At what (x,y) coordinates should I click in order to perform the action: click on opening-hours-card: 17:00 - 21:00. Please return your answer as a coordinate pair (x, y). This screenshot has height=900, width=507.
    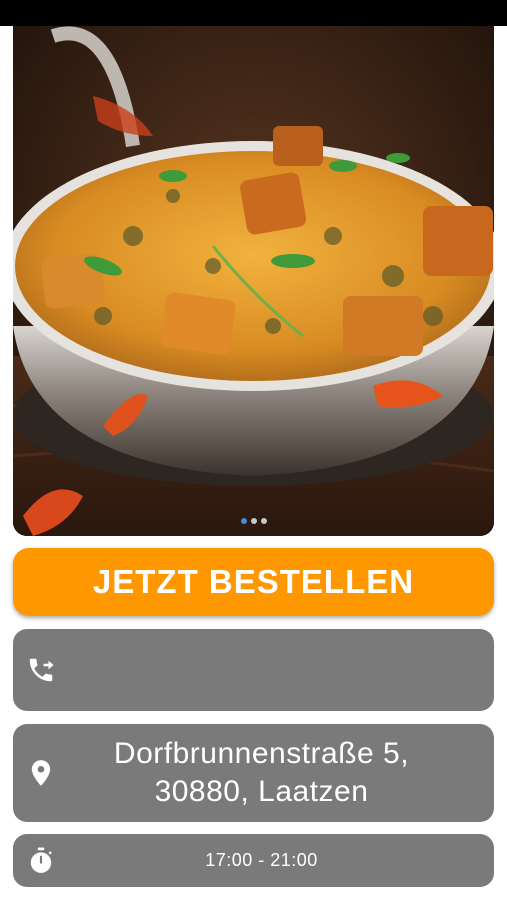
    Looking at the image, I should click on (253, 860).